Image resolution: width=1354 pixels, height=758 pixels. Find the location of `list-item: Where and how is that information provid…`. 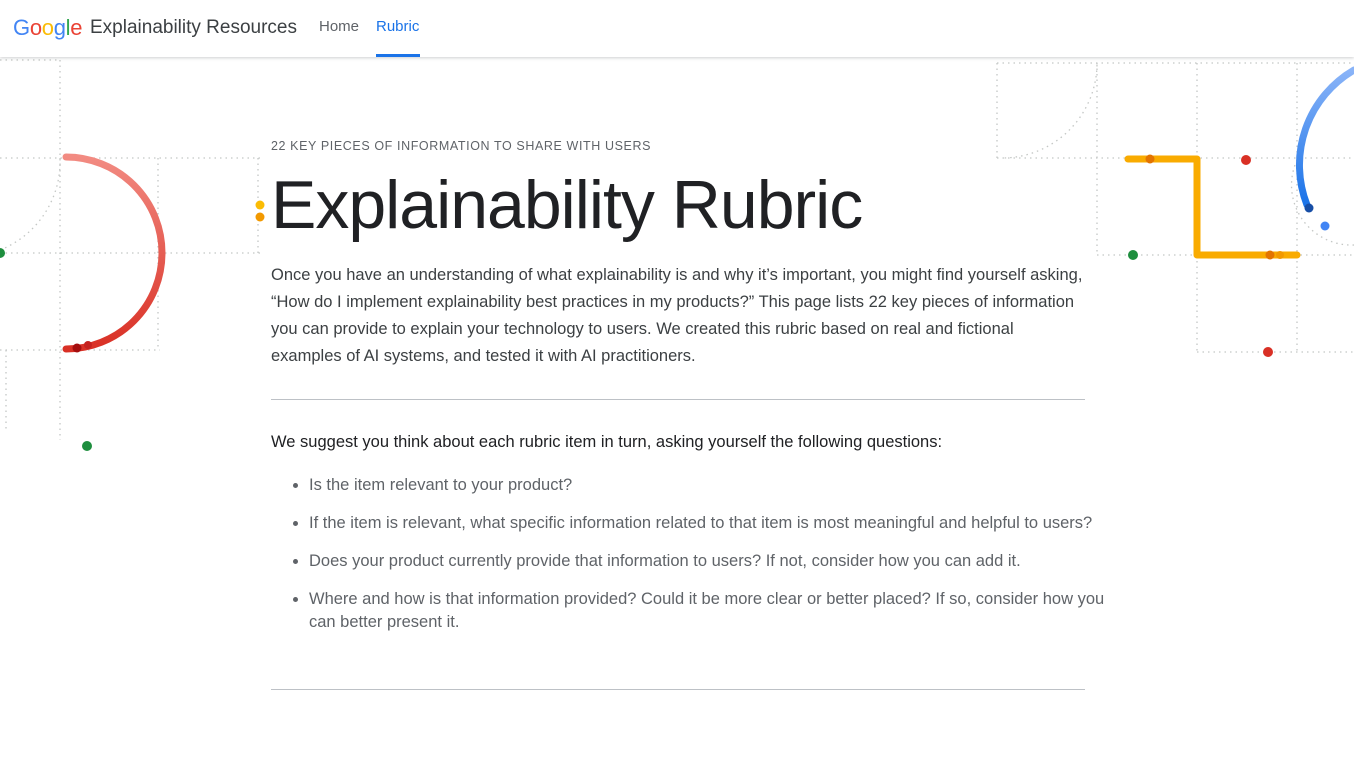

list-item: Where and how is that information provid… is located at coordinates (716, 611).